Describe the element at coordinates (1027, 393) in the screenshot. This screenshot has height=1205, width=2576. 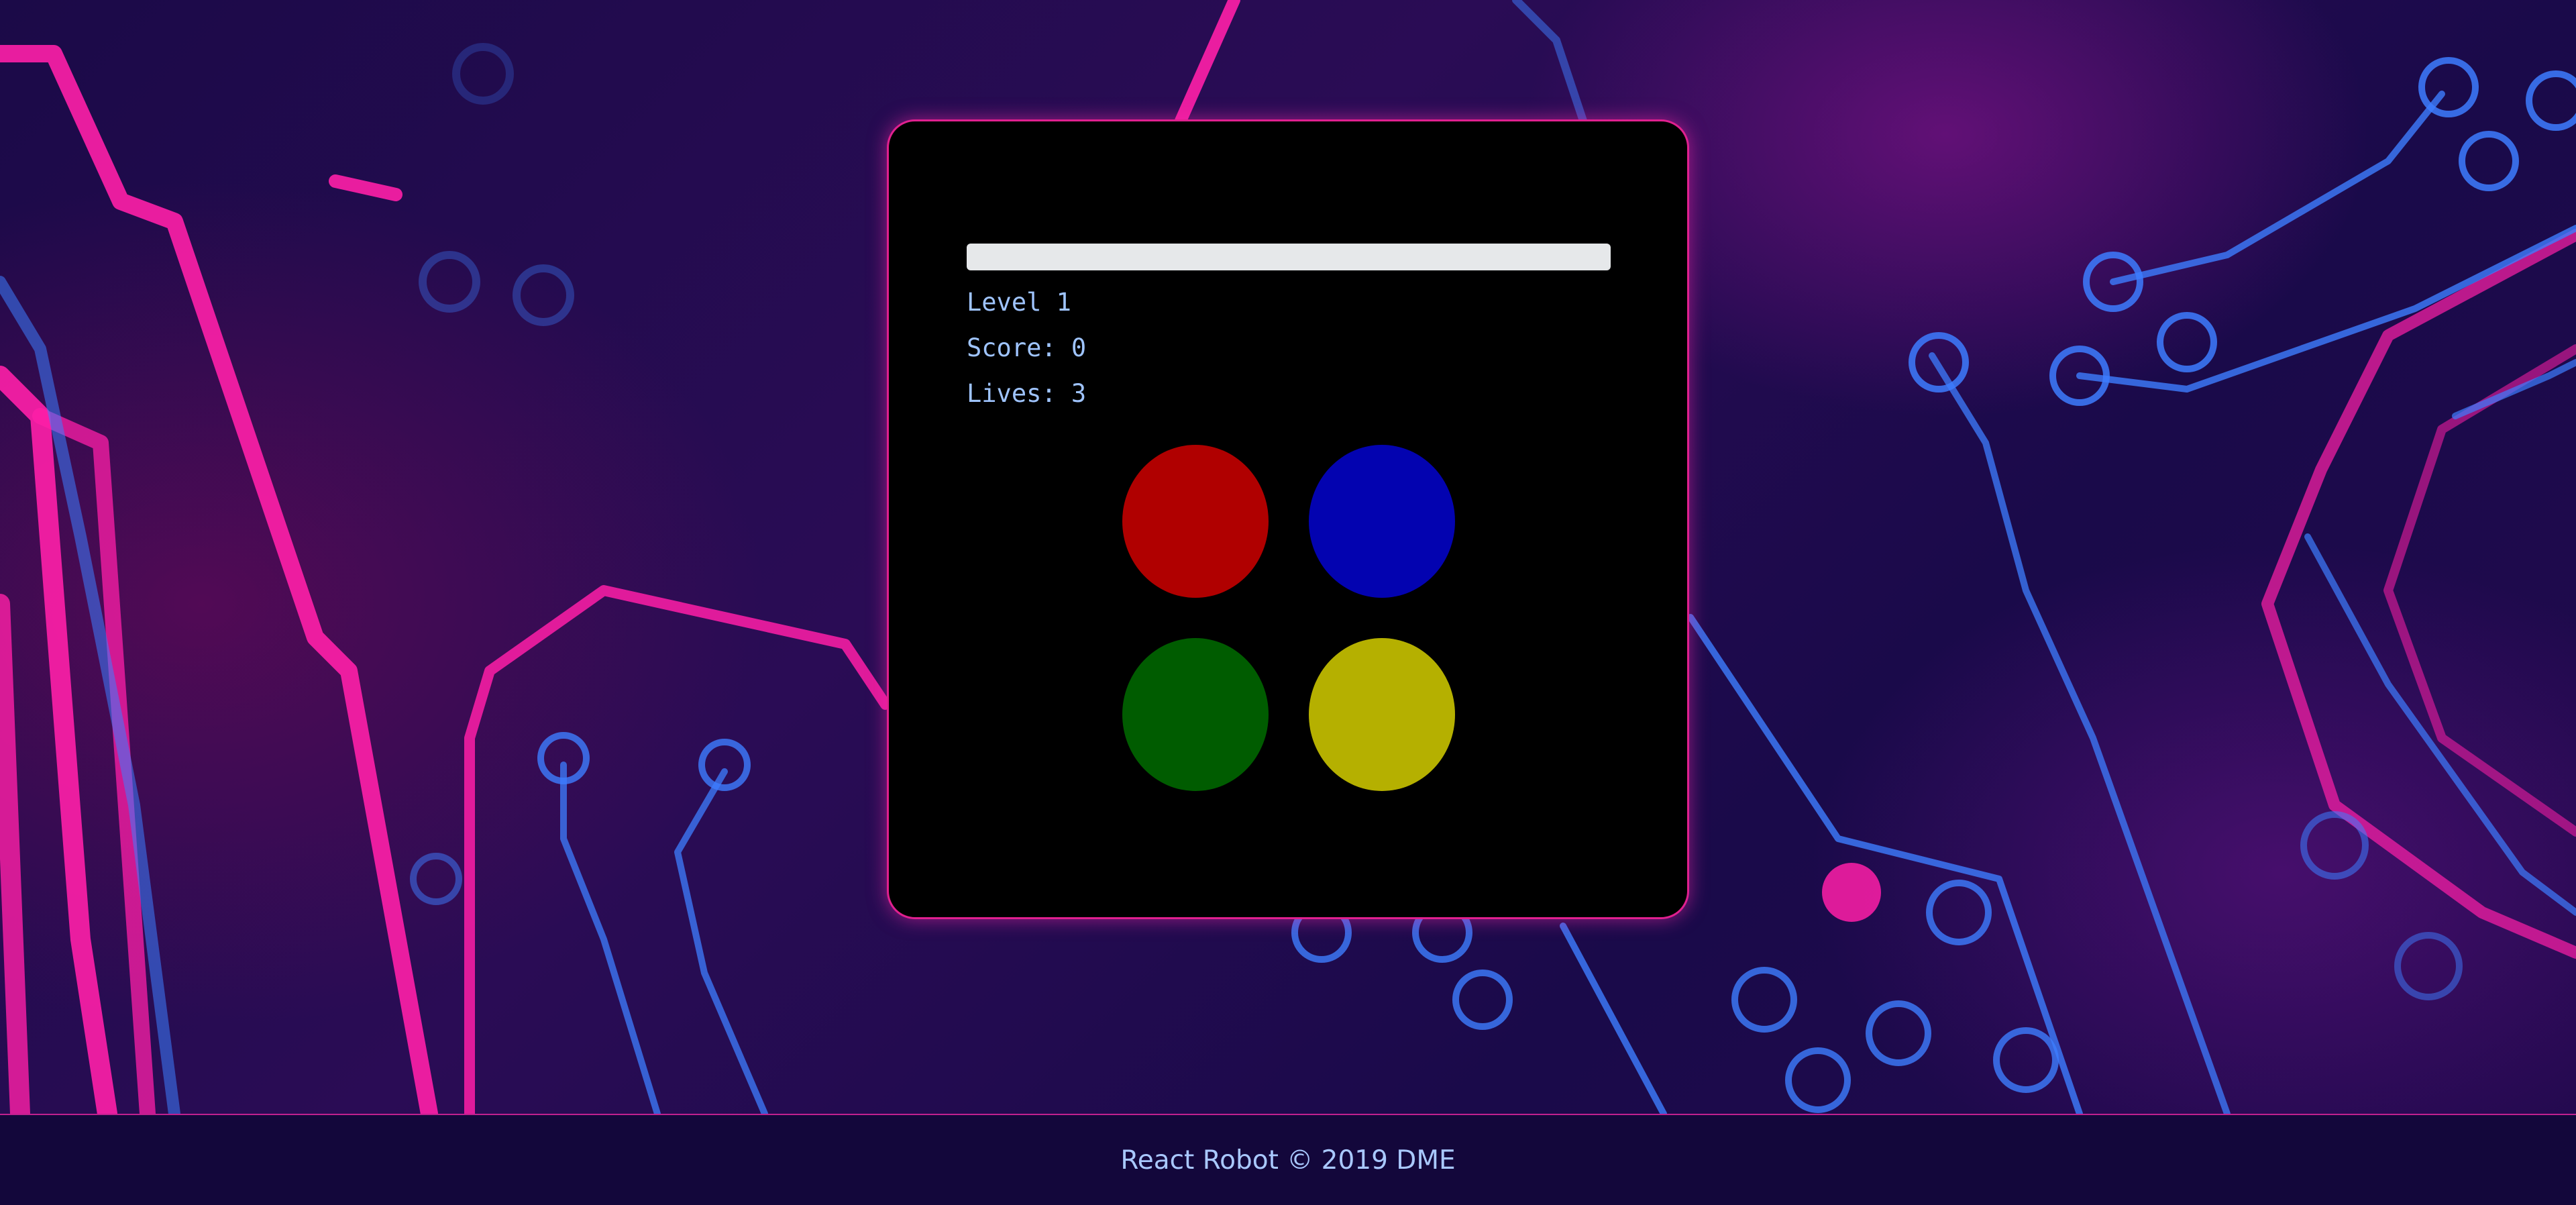
I see `lives-indicator: Lives: 3` at that location.